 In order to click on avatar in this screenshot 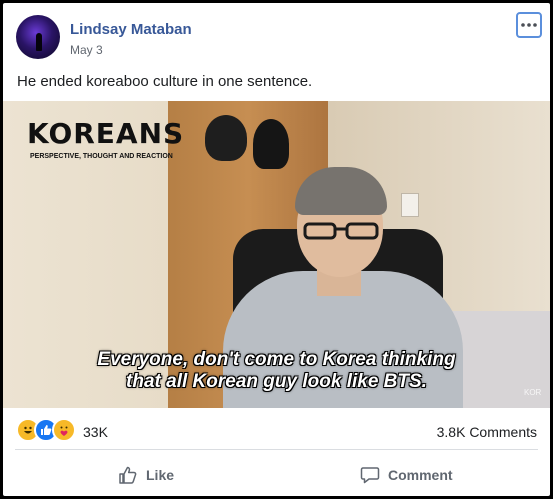, I will do `click(38, 37)`.